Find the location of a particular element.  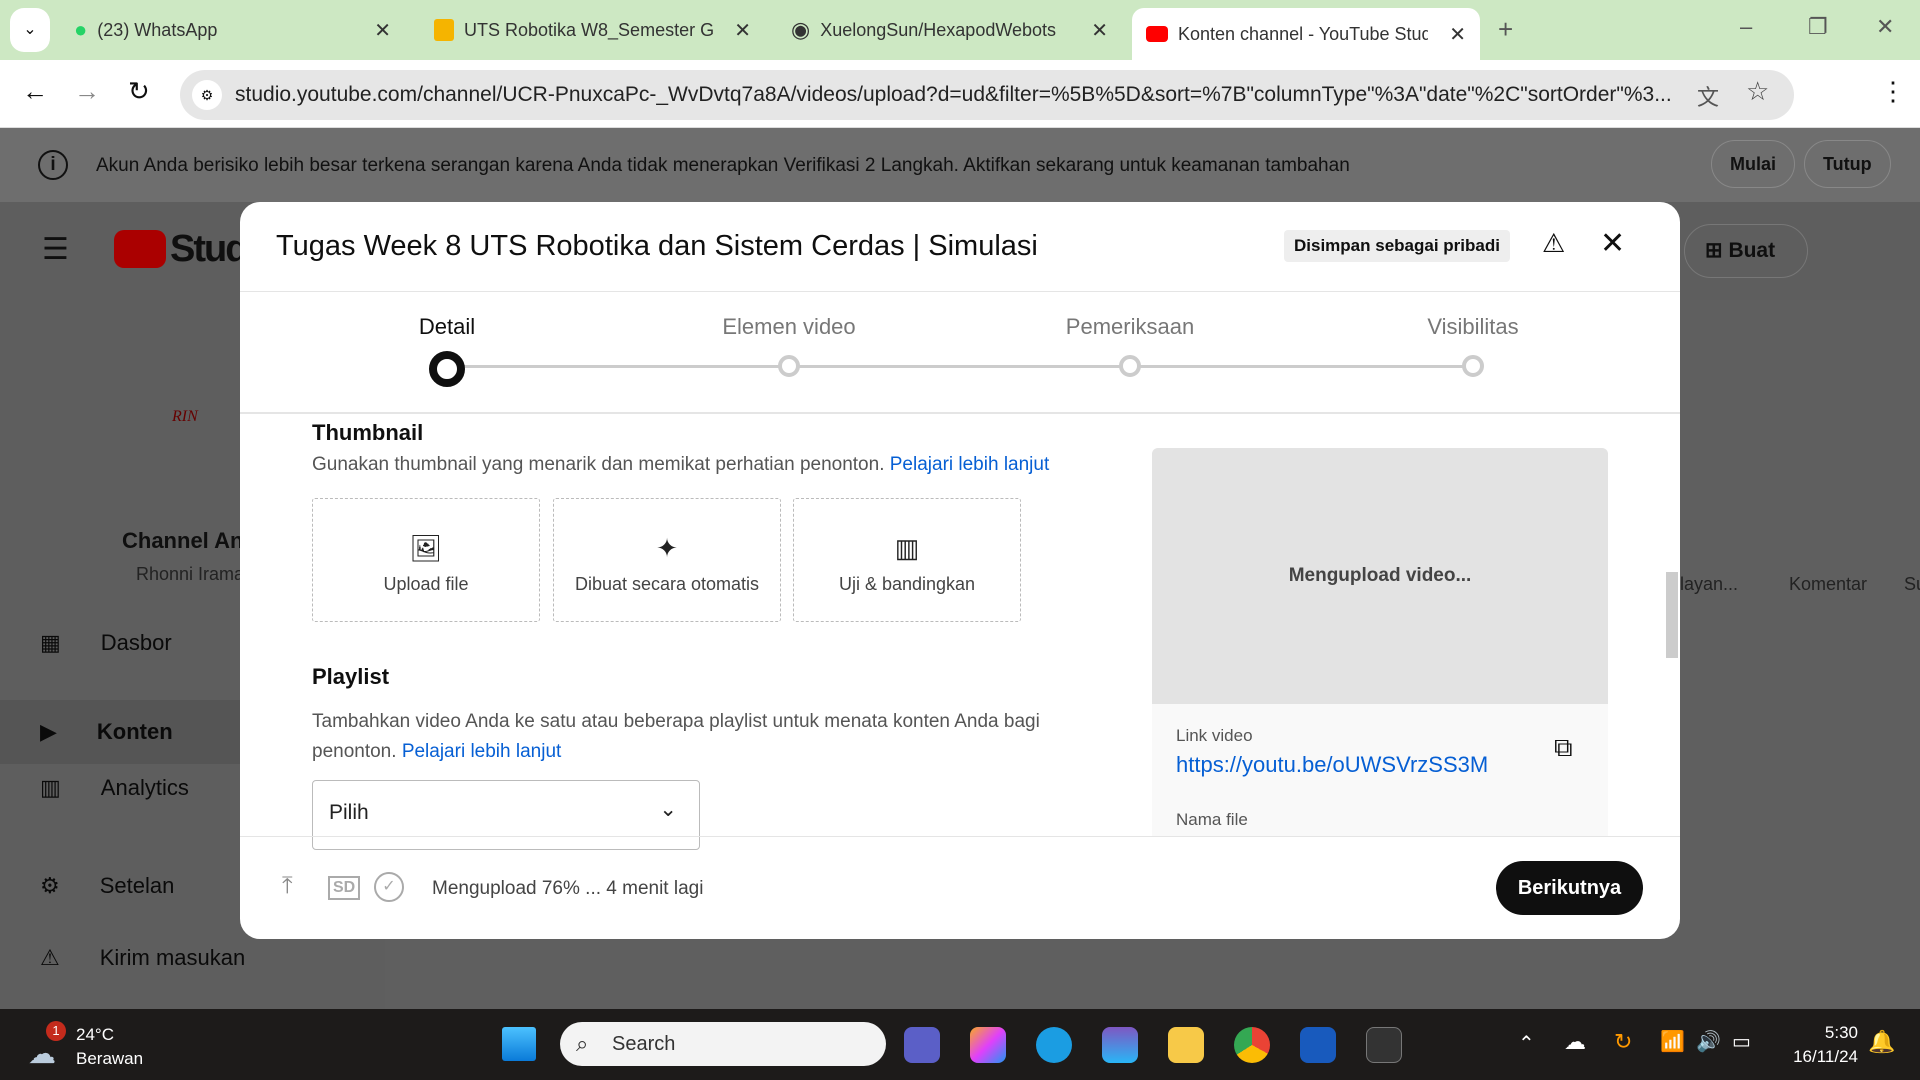

channel-name: Rhonni Irama is located at coordinates (190, 574).